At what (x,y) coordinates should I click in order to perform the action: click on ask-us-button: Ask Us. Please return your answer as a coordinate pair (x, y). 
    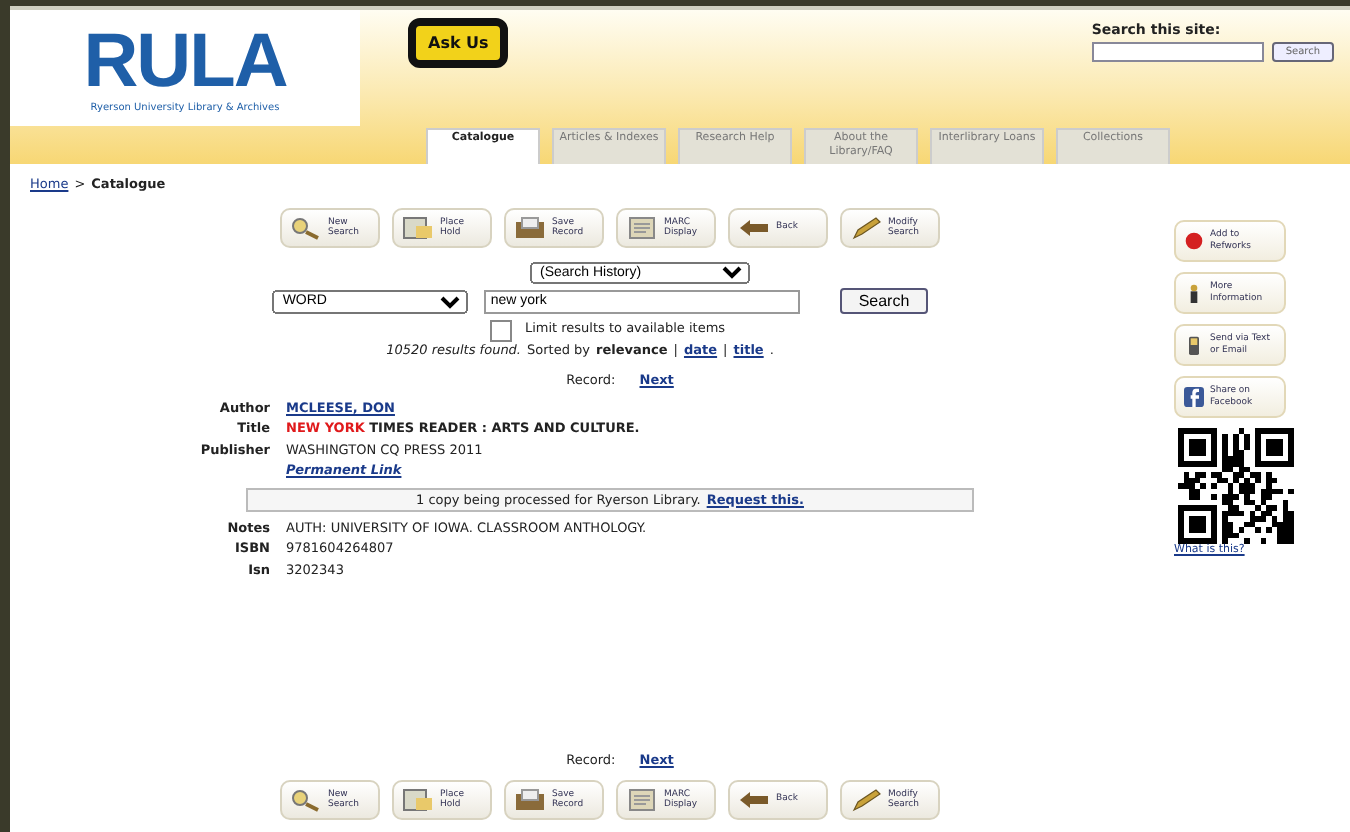
    Looking at the image, I should click on (458, 43).